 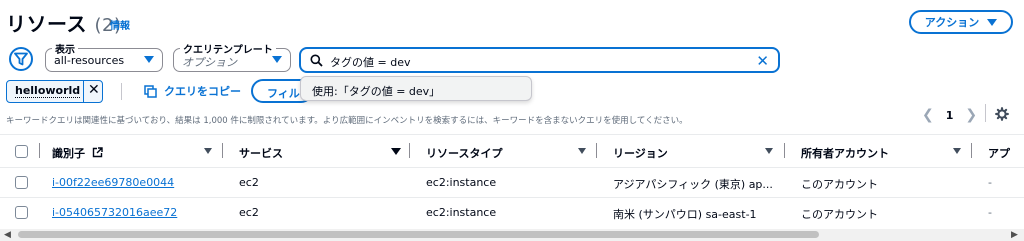 What do you see at coordinates (94, 90) in the screenshot?
I see `remove-token-icon: ✕` at bounding box center [94, 90].